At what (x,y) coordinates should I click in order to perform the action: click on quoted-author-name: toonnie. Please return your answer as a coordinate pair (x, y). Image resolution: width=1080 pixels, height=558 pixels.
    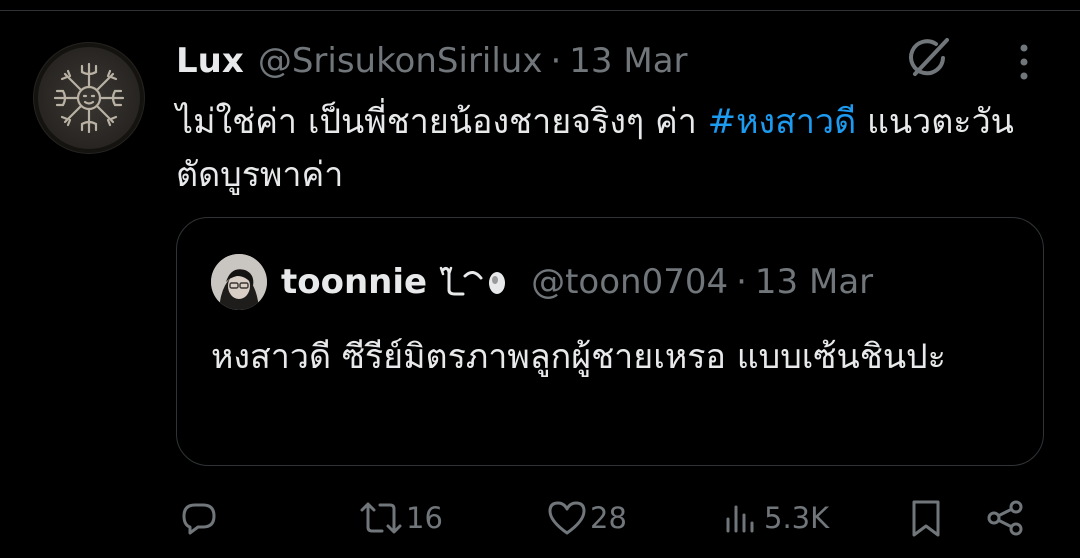
    Looking at the image, I should click on (354, 282).